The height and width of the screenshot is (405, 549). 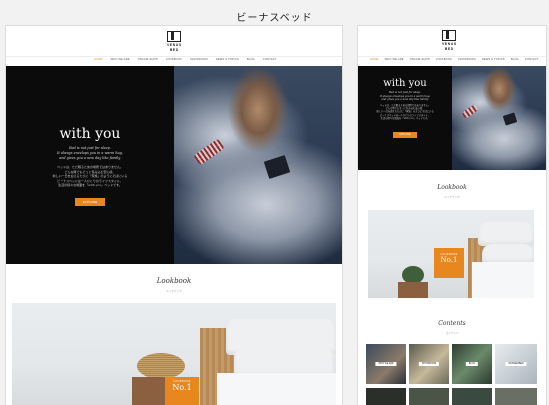 What do you see at coordinates (452, 333) in the screenshot?
I see `contents-subtitle: コンテンツ` at bounding box center [452, 333].